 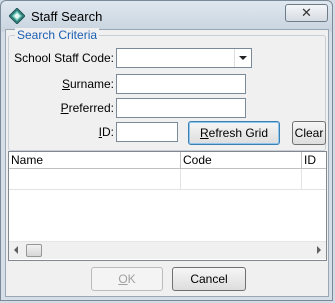 What do you see at coordinates (127, 279) in the screenshot?
I see `ok-button: OK` at bounding box center [127, 279].